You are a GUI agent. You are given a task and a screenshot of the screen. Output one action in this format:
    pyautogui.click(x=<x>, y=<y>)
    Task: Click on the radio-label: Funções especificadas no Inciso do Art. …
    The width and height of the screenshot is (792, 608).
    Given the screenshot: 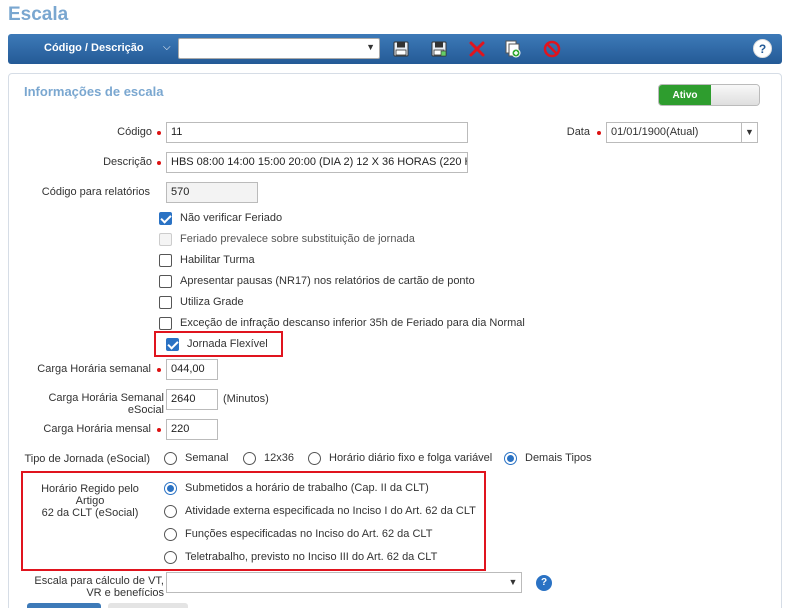 What is the action you would take?
    pyautogui.click(x=309, y=534)
    